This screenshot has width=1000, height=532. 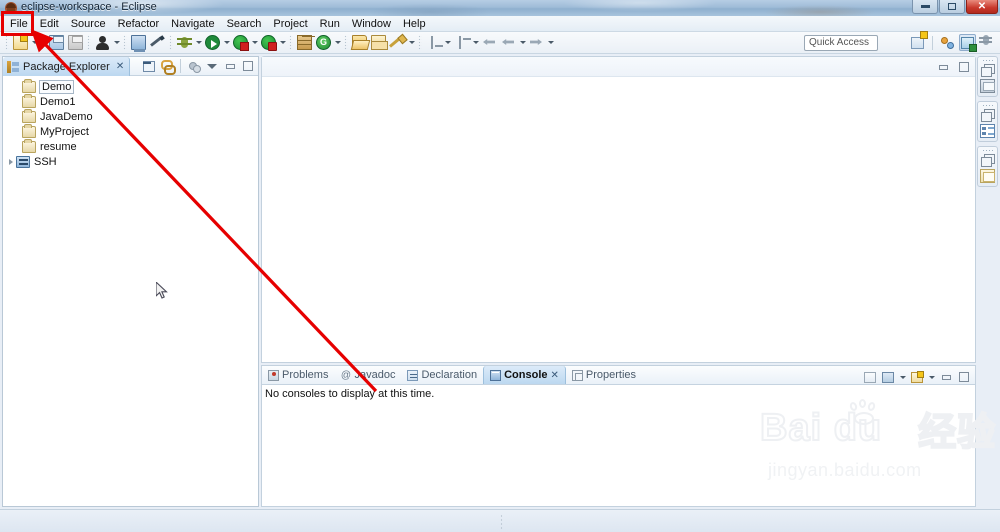 I want to click on forward-dropdown, so click(x=550, y=43).